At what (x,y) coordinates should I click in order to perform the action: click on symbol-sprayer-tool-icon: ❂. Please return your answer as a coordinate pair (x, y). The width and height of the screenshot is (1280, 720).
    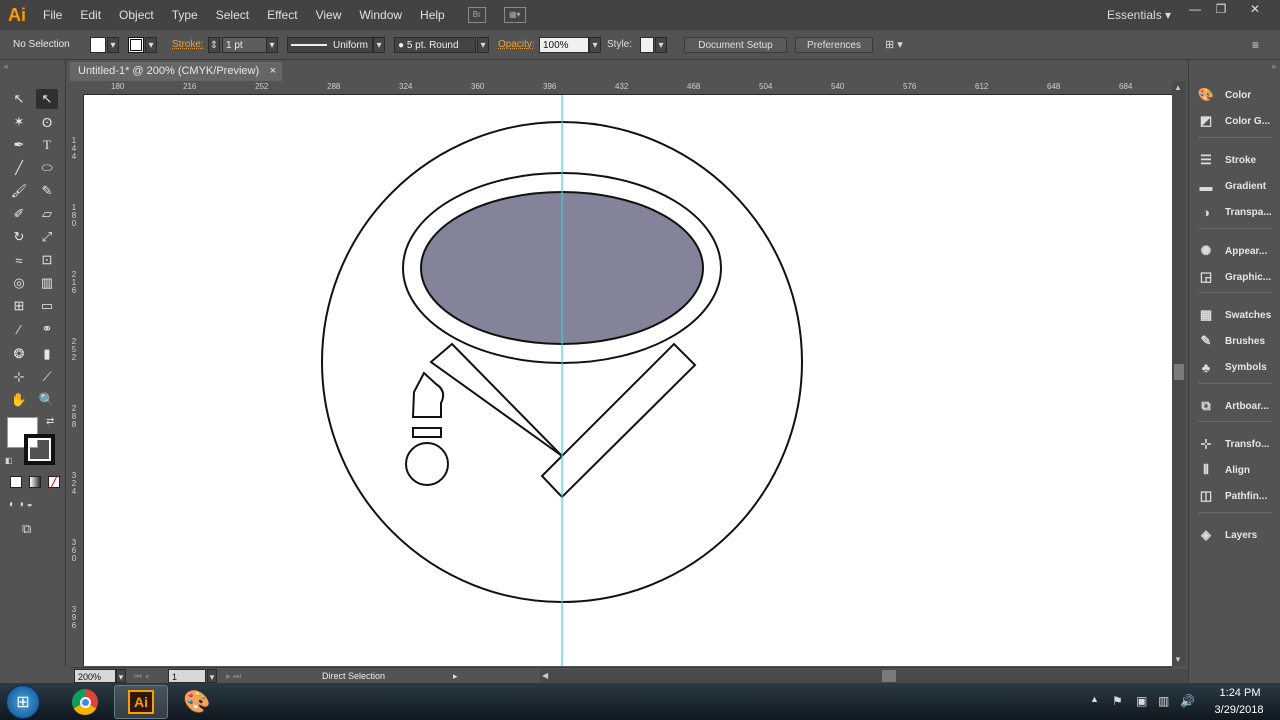
    Looking at the image, I should click on (19, 354).